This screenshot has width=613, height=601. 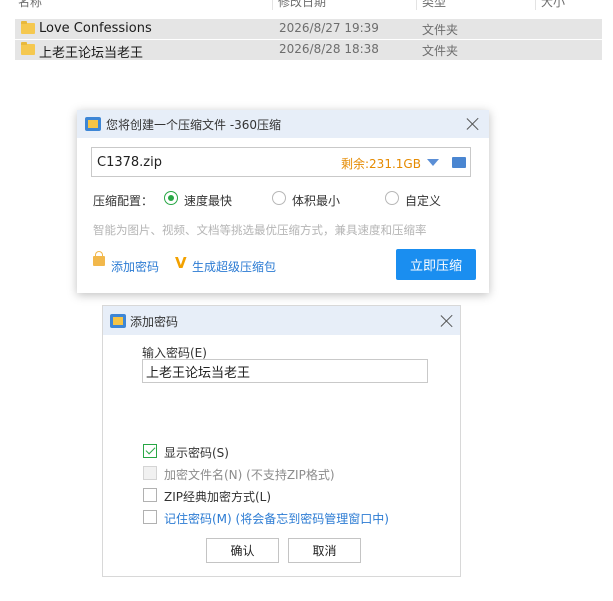 What do you see at coordinates (217, 496) in the screenshot?
I see `zip-classic-encryption-label: ZIP经典加密方式(L)` at bounding box center [217, 496].